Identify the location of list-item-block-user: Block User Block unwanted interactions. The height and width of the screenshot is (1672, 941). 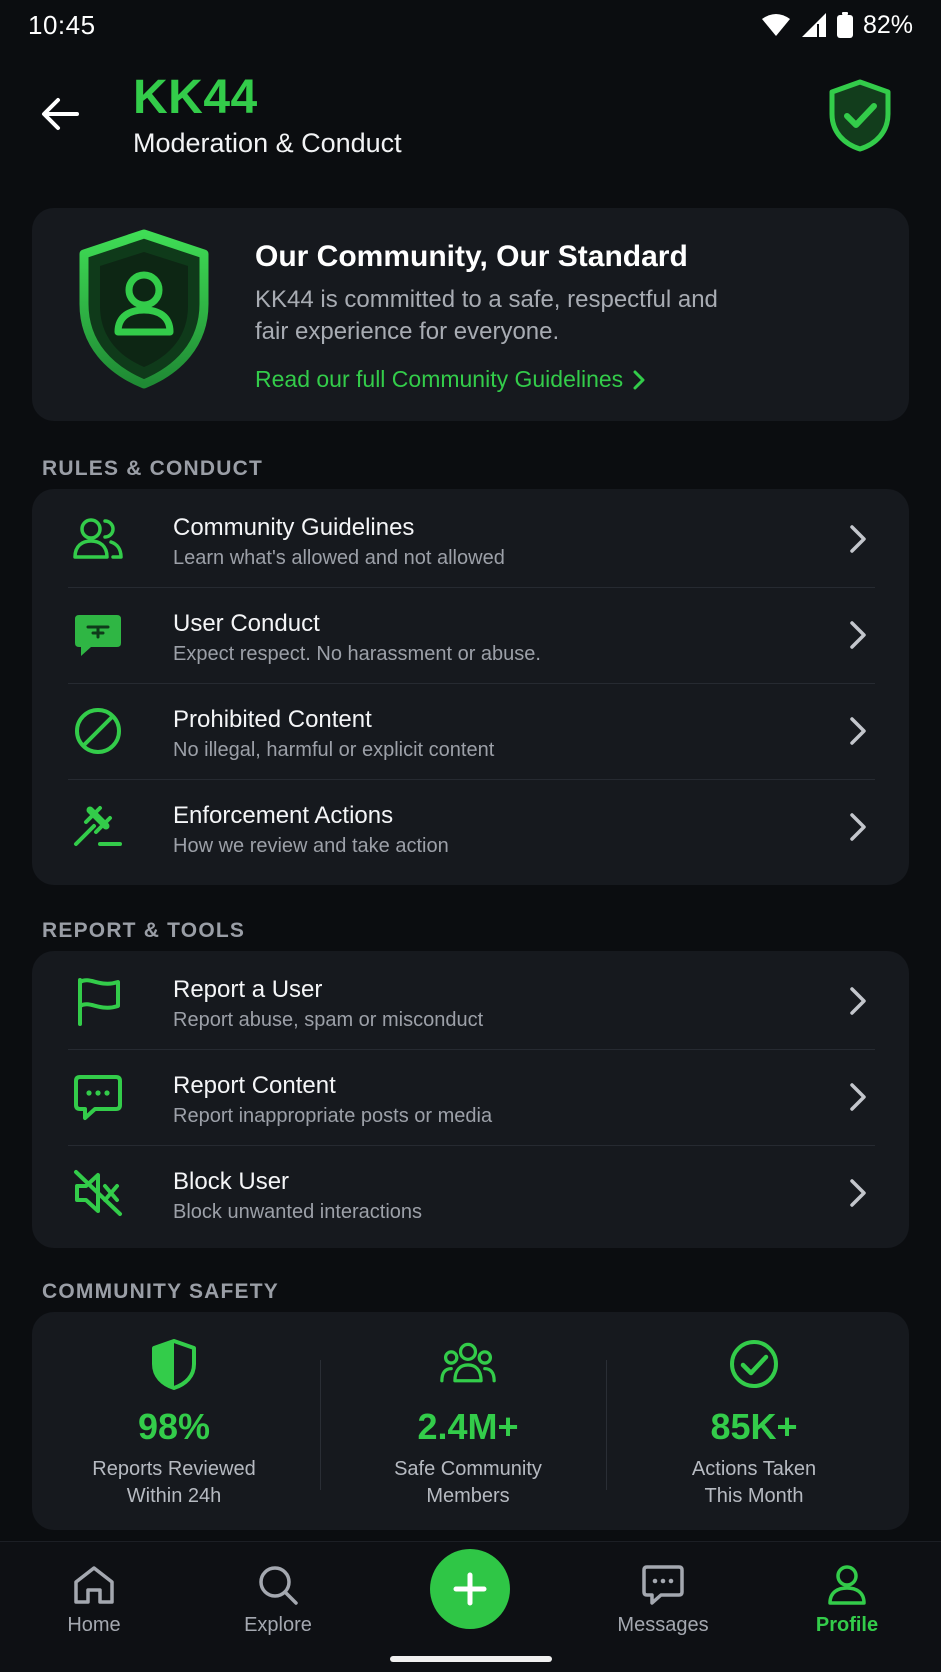
(470, 1193).